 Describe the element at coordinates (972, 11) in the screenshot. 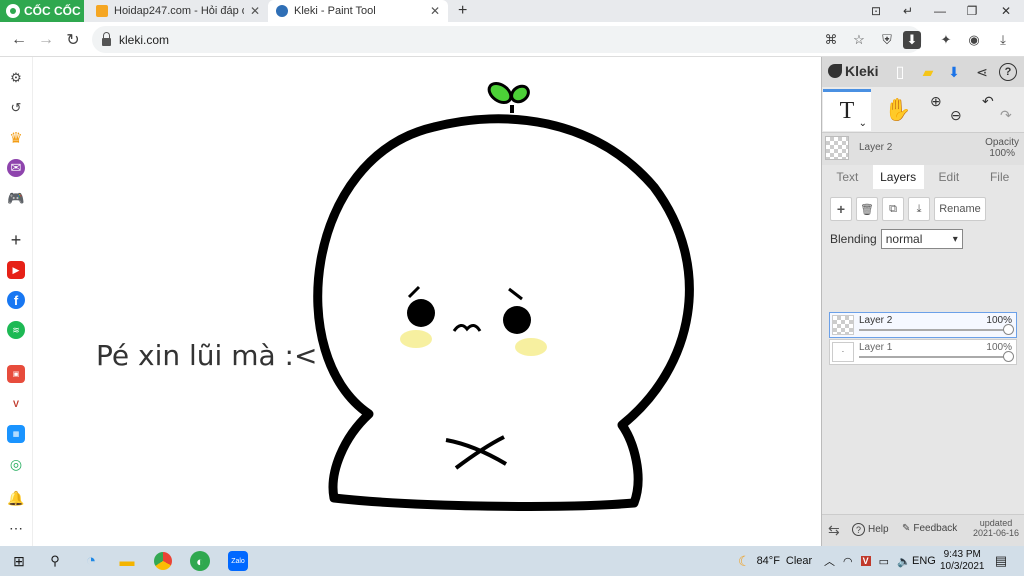

I see `maximize-window-button: ❐` at that location.